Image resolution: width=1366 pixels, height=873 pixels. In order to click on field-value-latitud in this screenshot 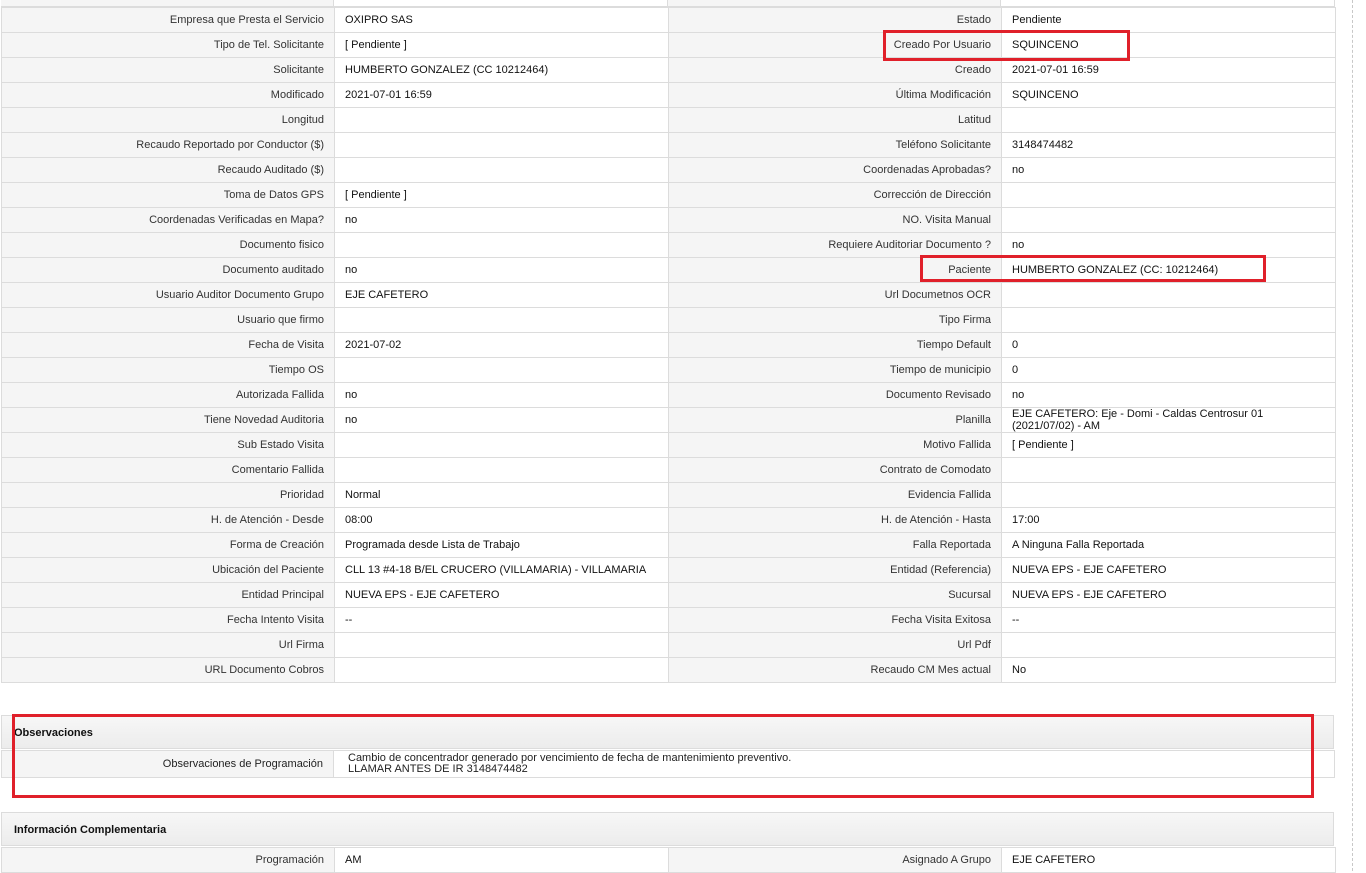, I will do `click(1168, 120)`.